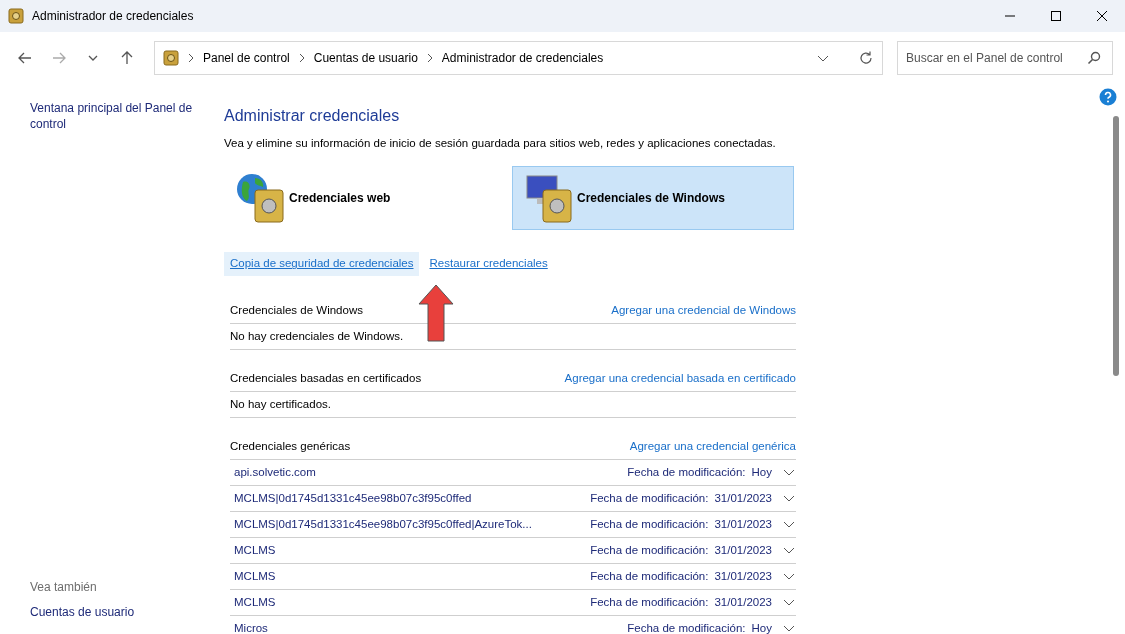  I want to click on breadcrumb: Cuentas de usuario, so click(365, 58).